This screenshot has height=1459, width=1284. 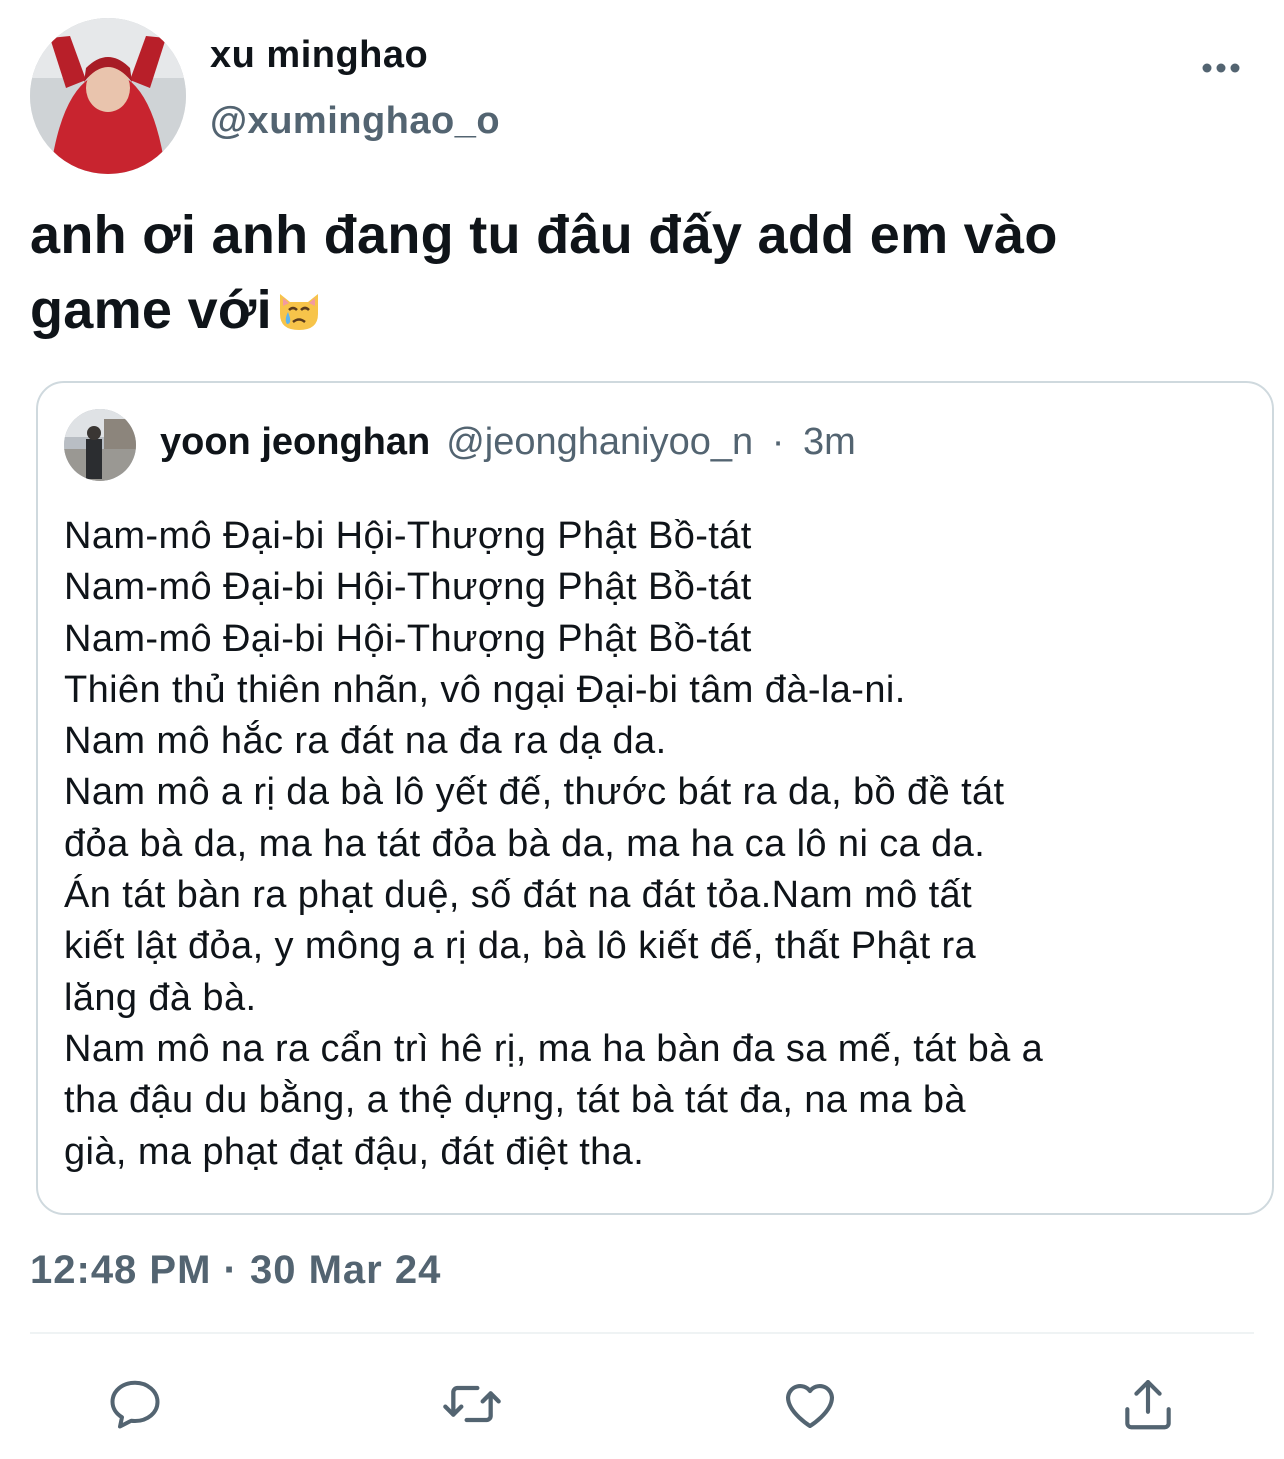 I want to click on avatar-street-photo, so click(x=100, y=445).